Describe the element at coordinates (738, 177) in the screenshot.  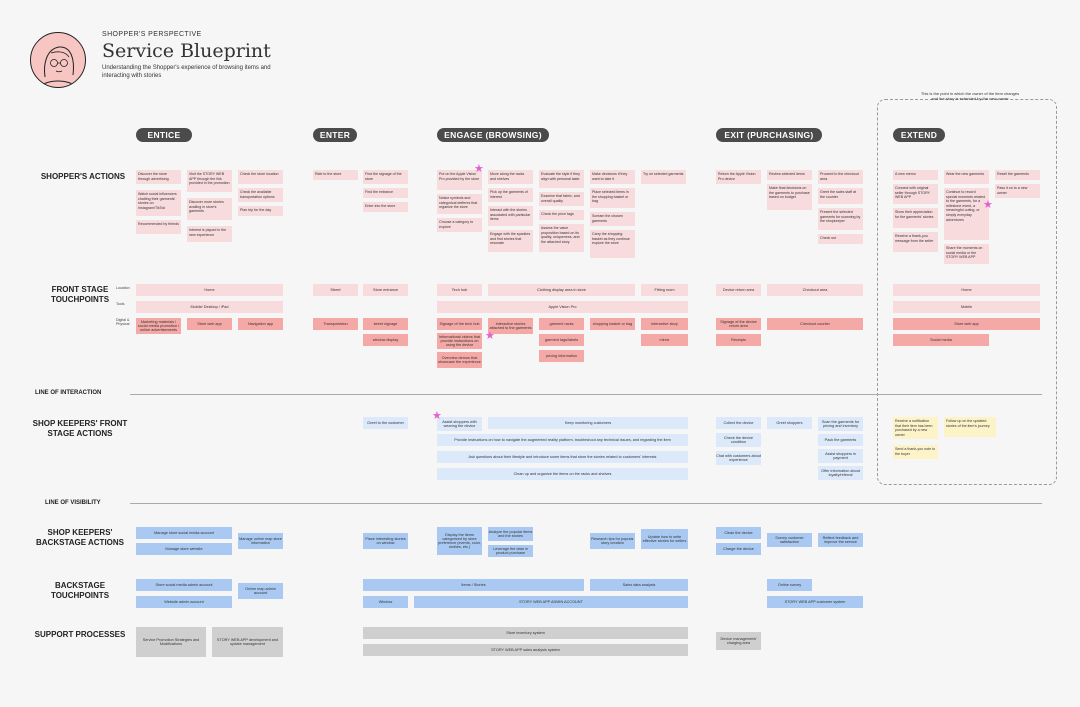
I see `card: Return the Apple Vision Pro device` at that location.